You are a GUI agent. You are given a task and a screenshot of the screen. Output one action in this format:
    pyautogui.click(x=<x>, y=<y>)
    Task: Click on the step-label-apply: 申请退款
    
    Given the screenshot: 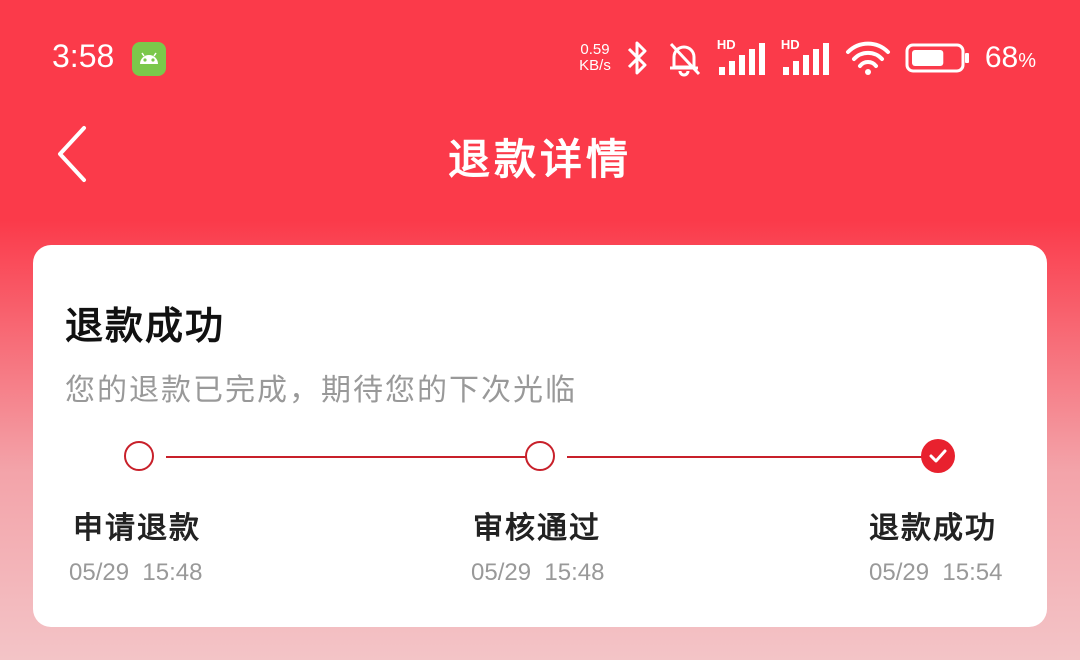 What is the action you would take?
    pyautogui.click(x=137, y=528)
    